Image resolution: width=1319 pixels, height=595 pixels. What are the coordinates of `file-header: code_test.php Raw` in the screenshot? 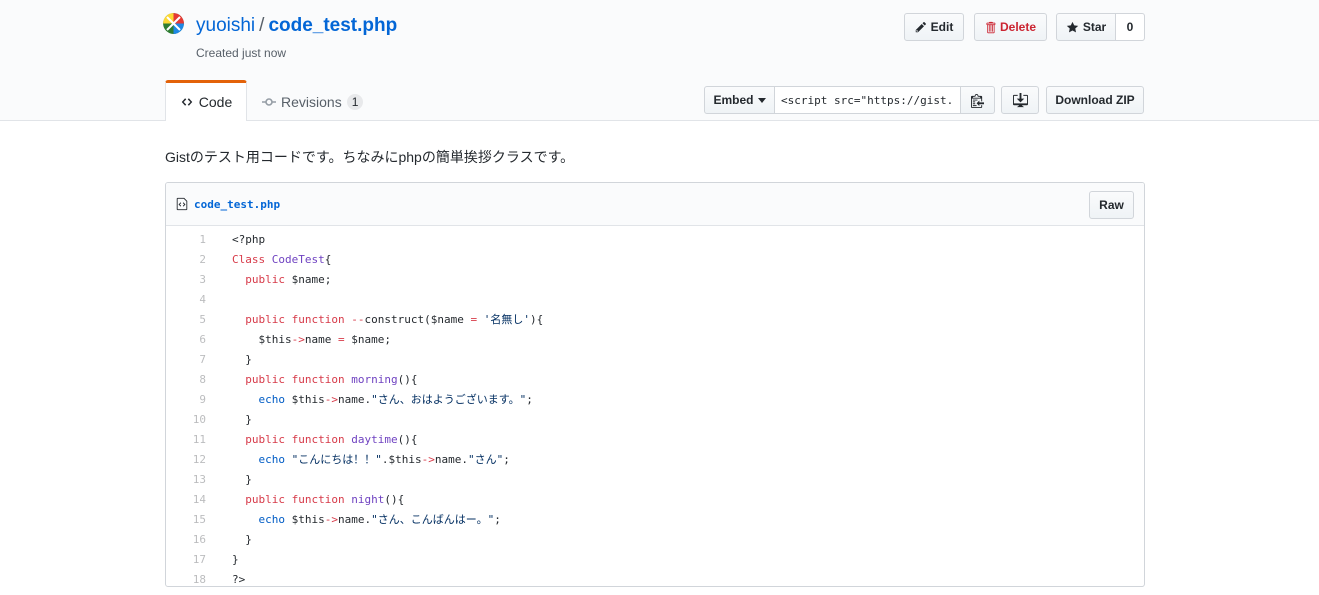 It's located at (655, 204).